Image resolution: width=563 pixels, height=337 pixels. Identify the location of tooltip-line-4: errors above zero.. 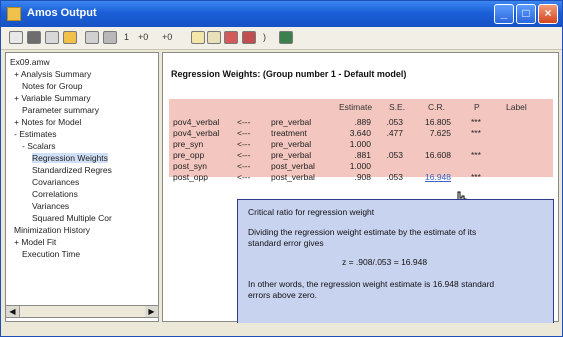
(282, 295).